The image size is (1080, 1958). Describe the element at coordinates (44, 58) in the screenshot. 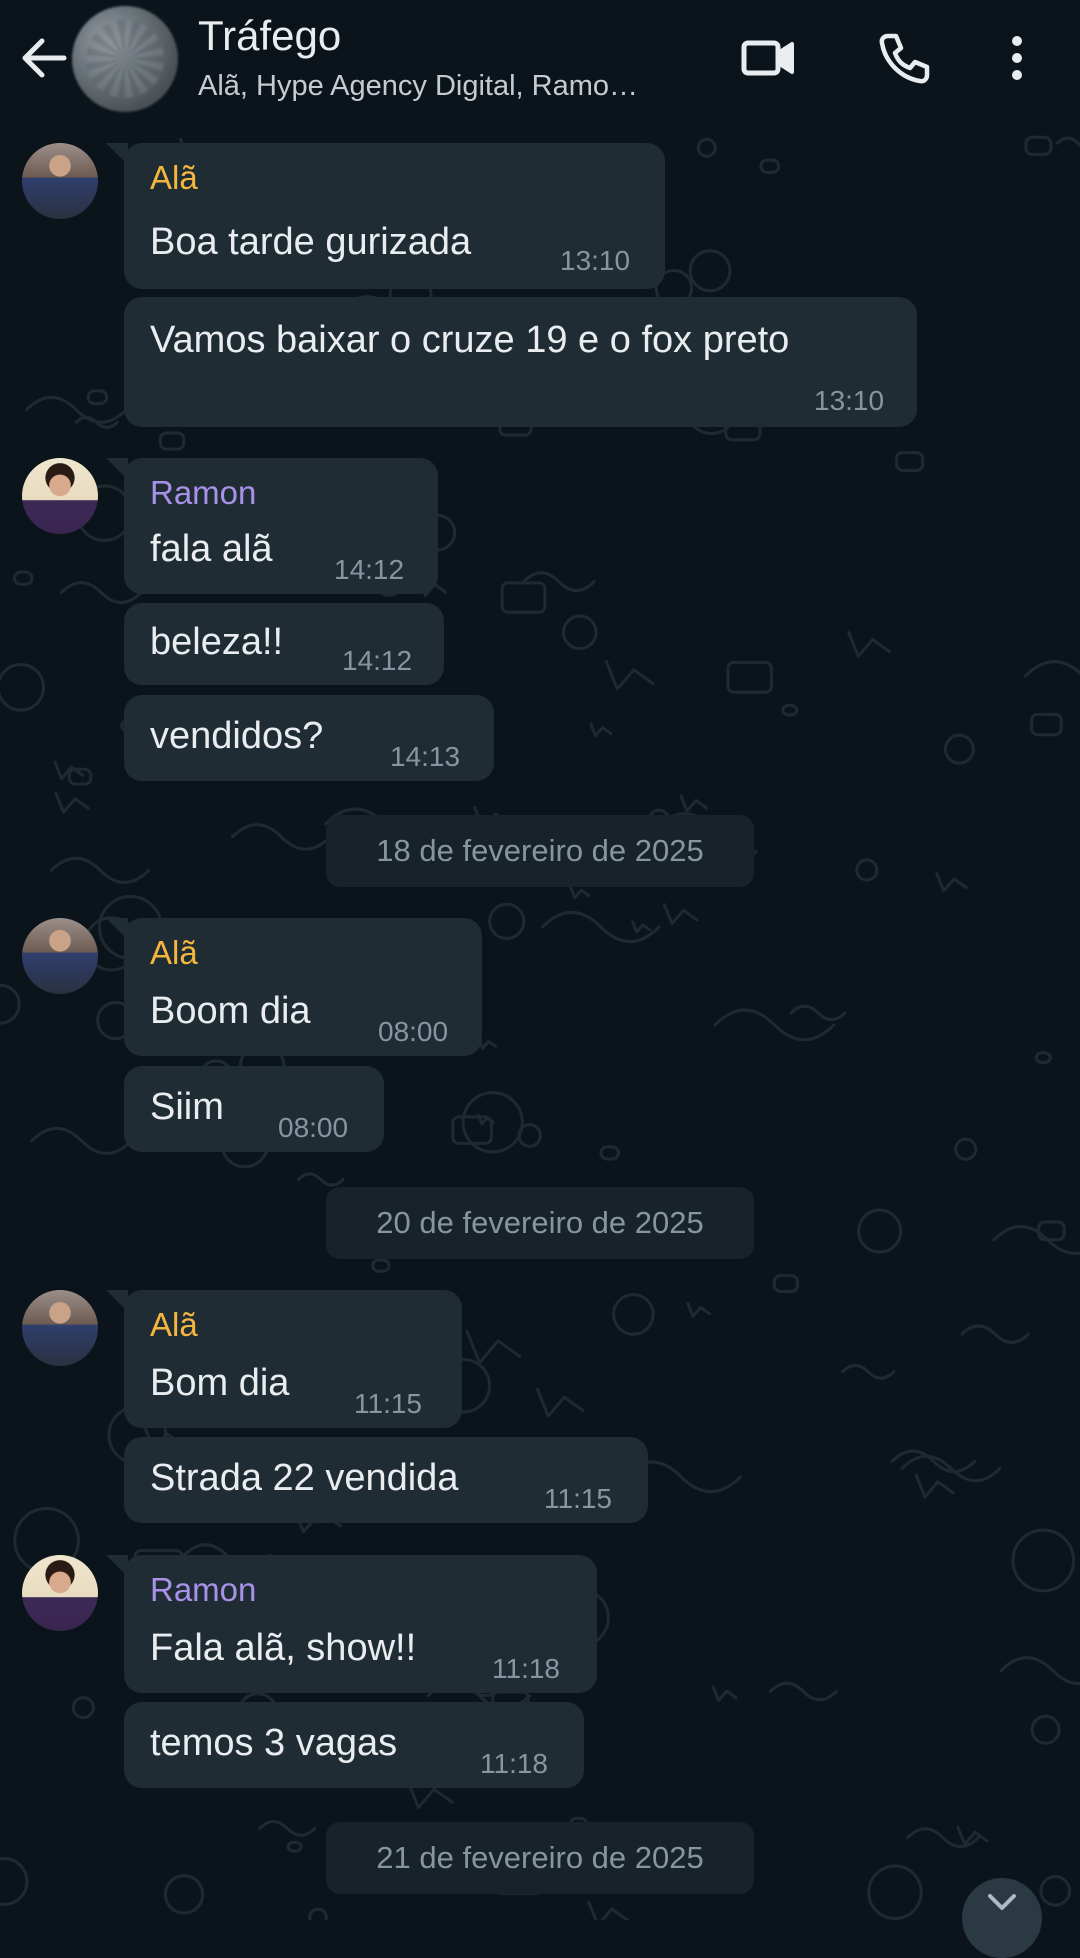

I see `arrow-back-icon` at that location.